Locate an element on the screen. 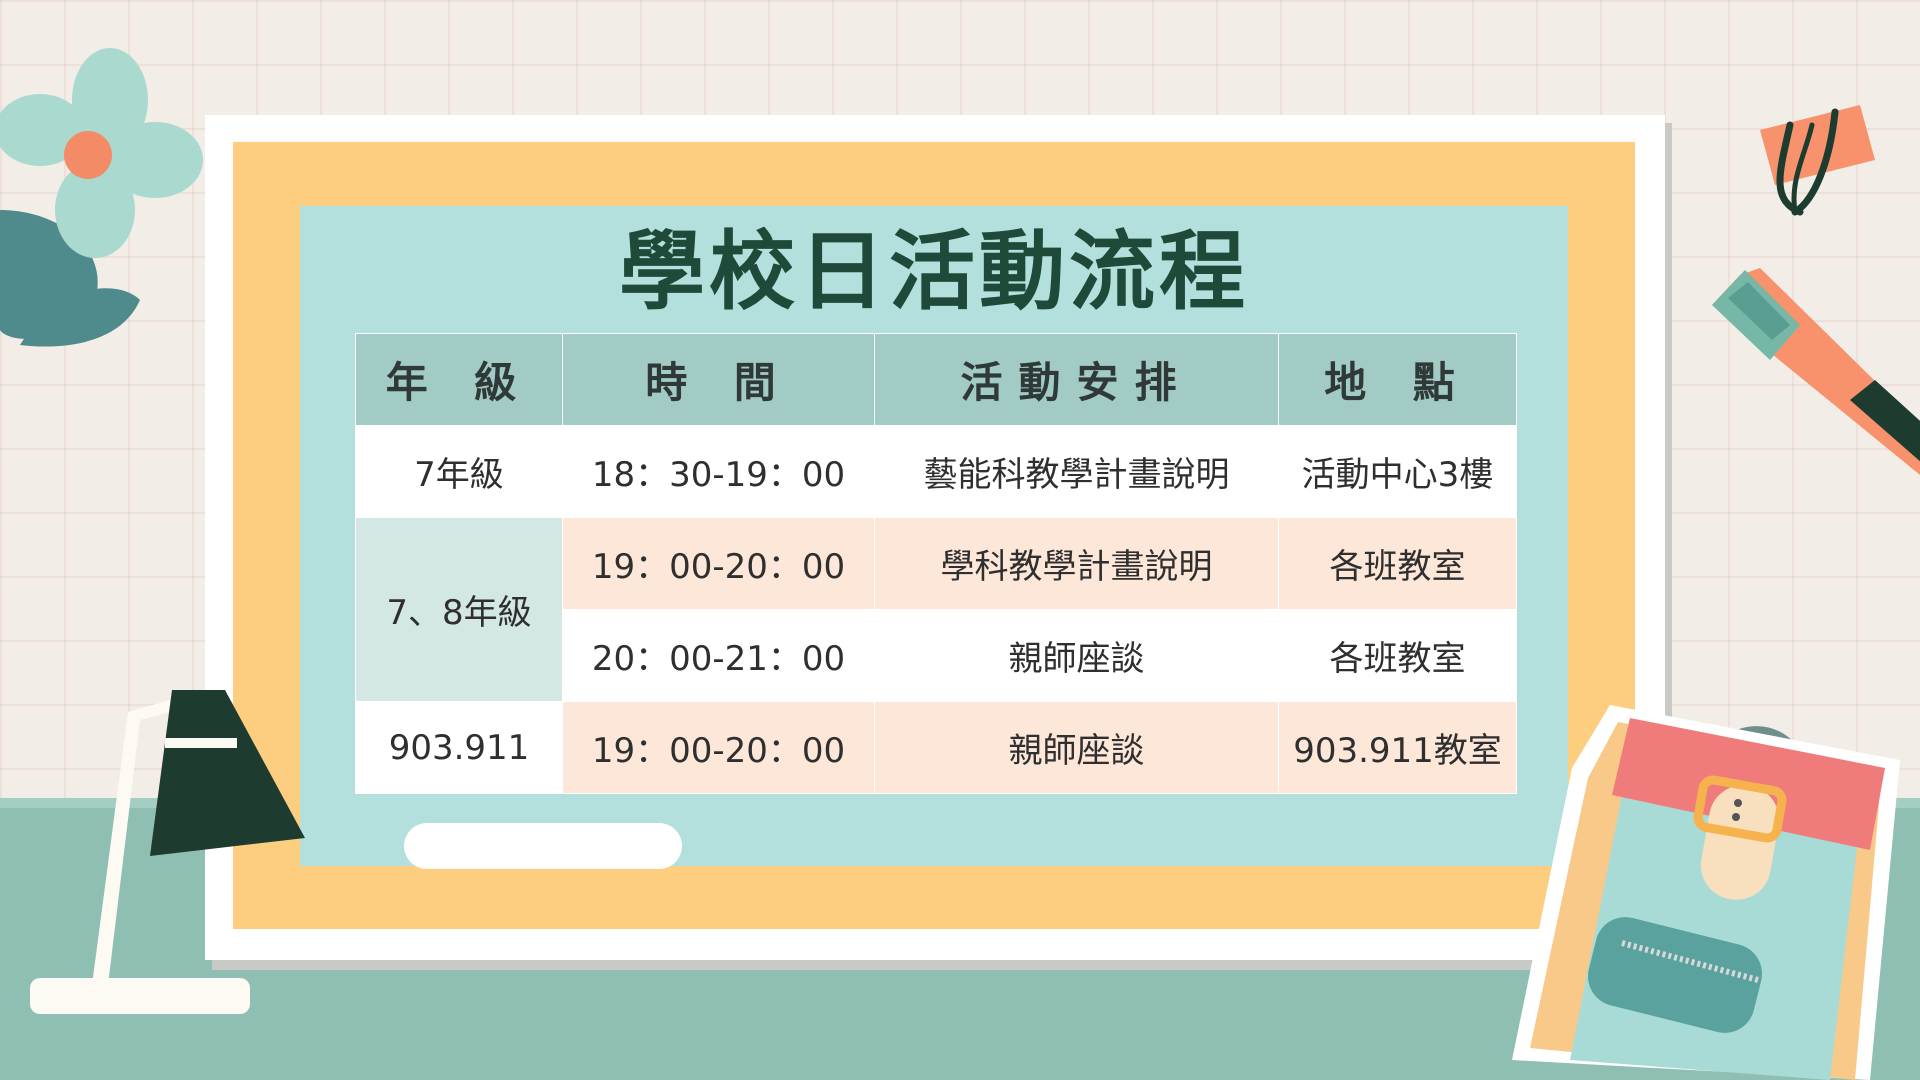 This screenshot has height=1080, width=1920. binder-clip-icon is located at coordinates (1817, 160).